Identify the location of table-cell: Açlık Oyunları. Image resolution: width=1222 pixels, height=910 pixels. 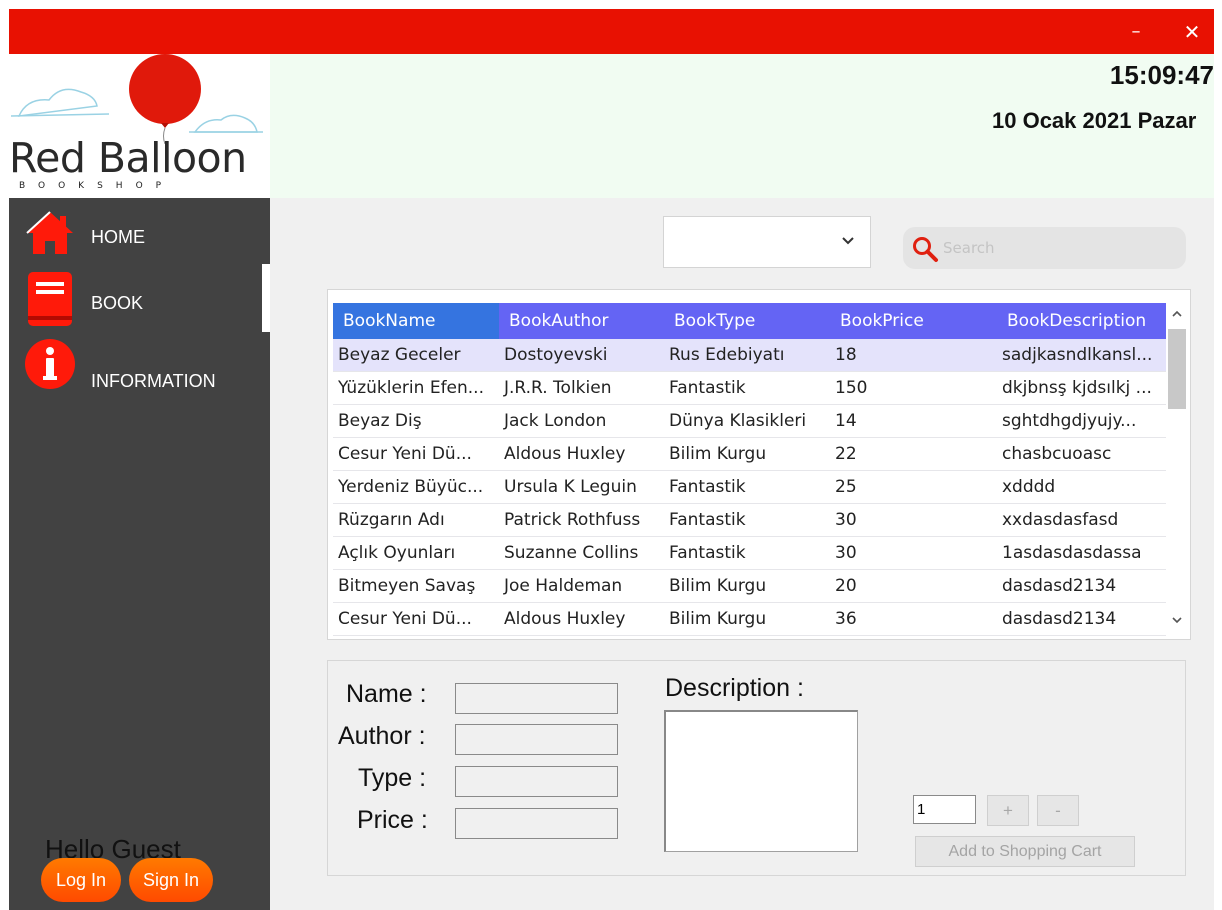
(397, 553).